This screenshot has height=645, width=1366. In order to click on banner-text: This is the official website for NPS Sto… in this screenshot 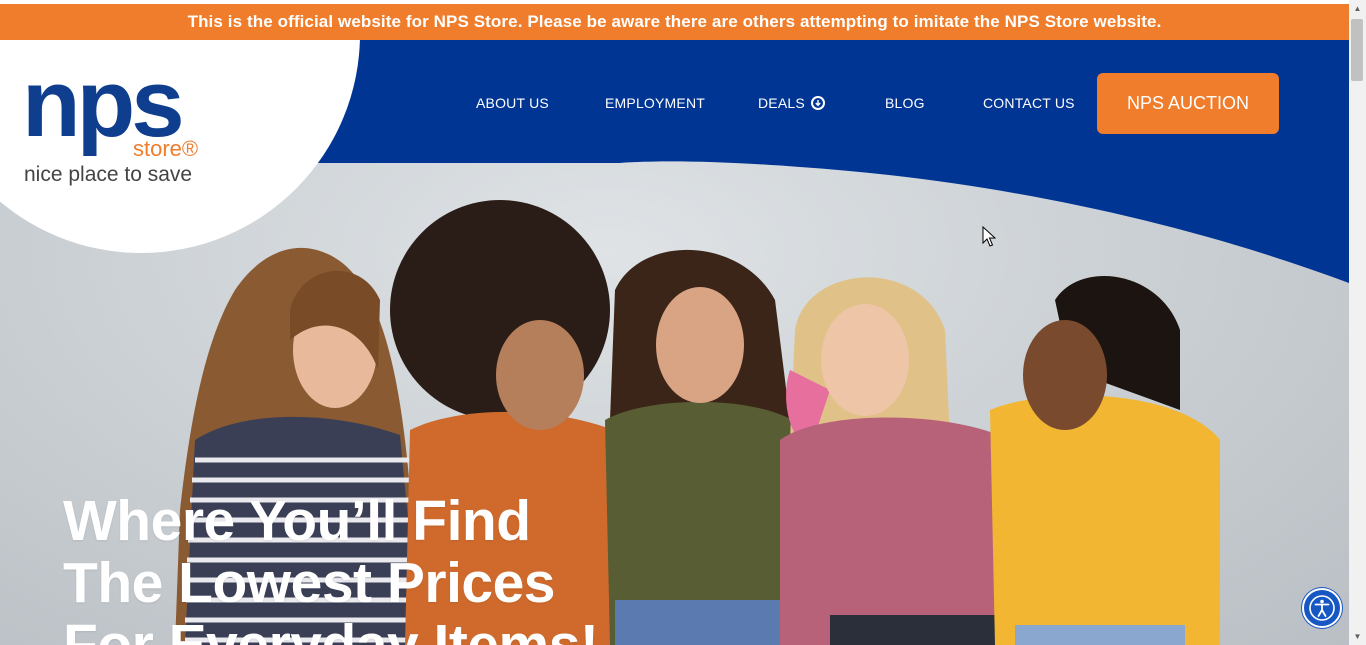, I will do `click(674, 21)`.